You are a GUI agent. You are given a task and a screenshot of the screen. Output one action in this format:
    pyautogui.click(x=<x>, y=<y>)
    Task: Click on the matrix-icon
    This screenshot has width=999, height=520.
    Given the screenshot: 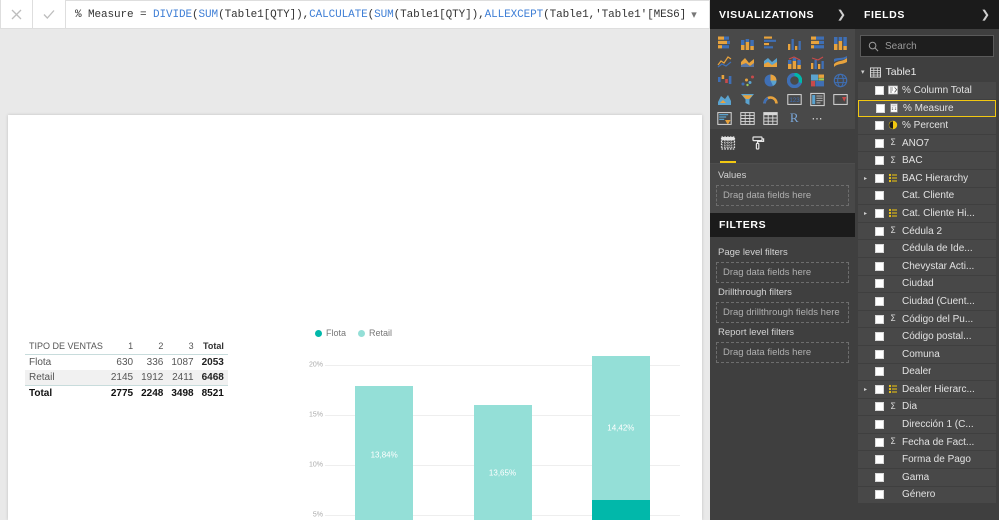 What is the action you would take?
    pyautogui.click(x=771, y=118)
    